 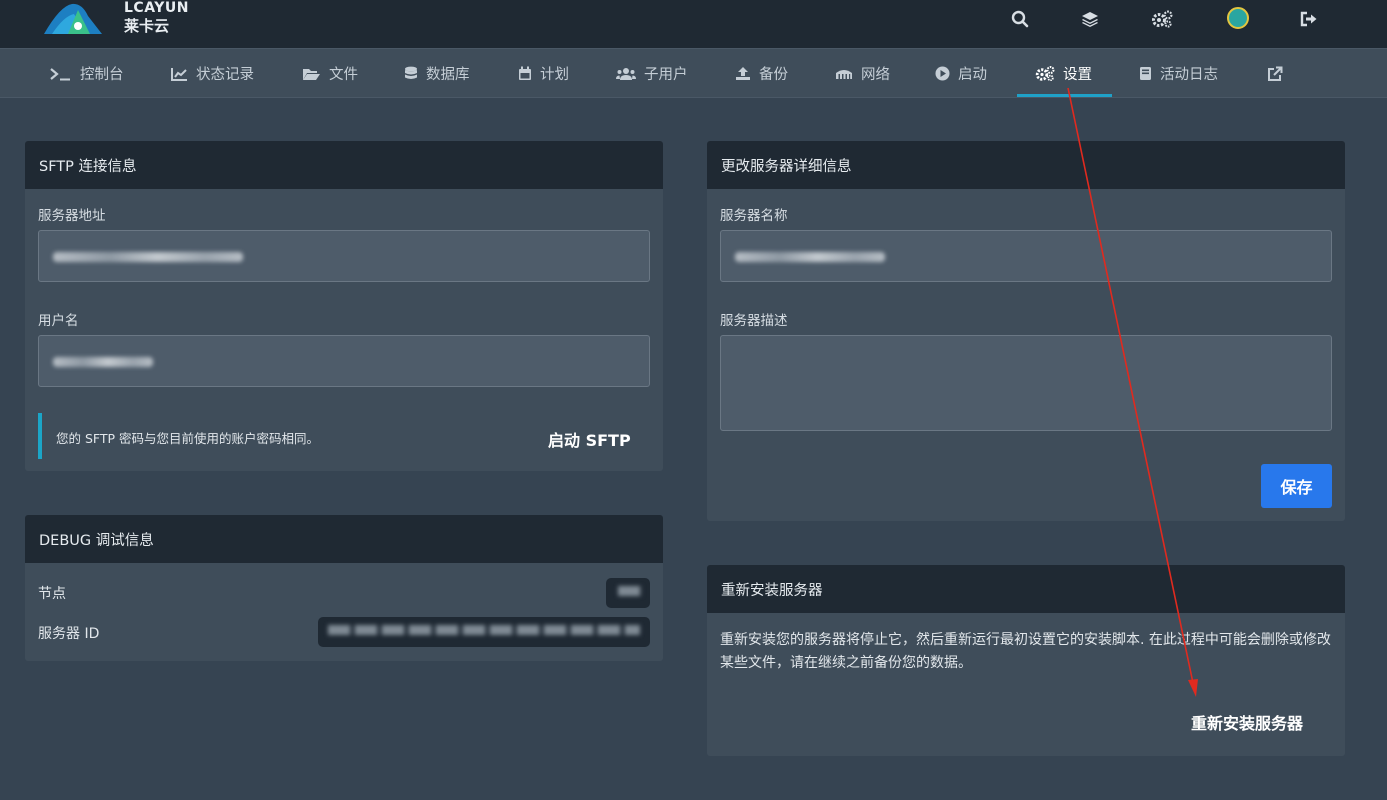 I want to click on play-circle-icon, so click(x=942, y=73).